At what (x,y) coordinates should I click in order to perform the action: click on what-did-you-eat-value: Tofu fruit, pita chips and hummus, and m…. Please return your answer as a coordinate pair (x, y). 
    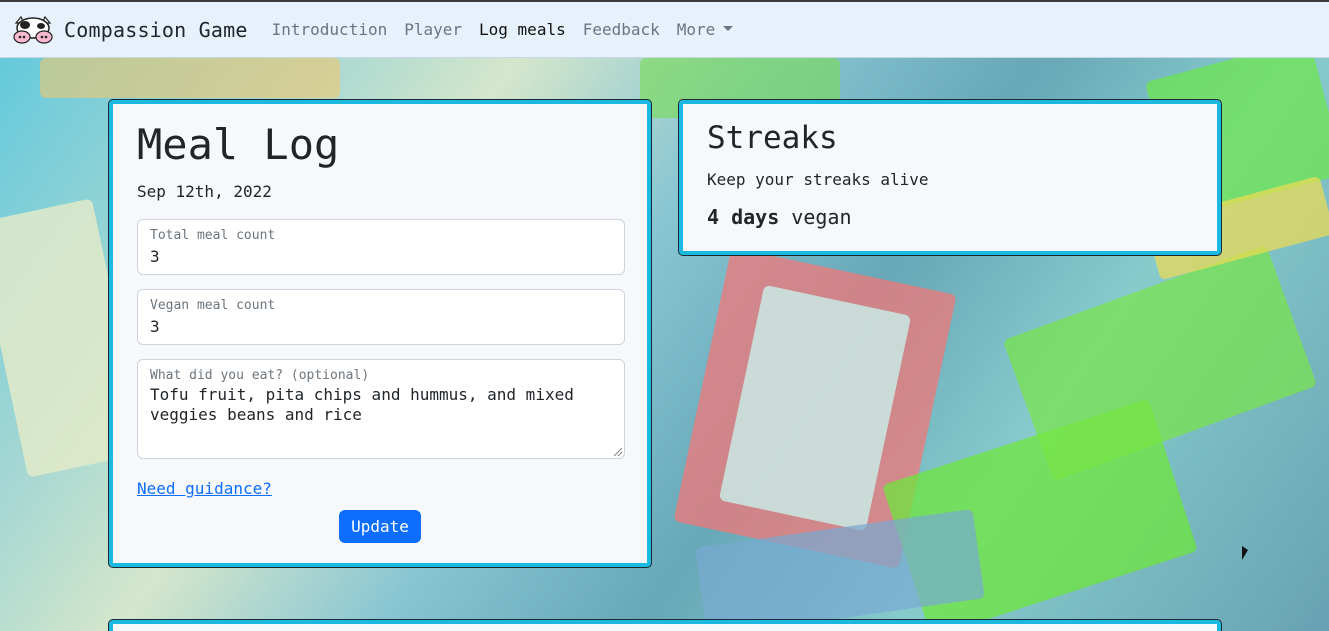
    Looking at the image, I should click on (362, 405).